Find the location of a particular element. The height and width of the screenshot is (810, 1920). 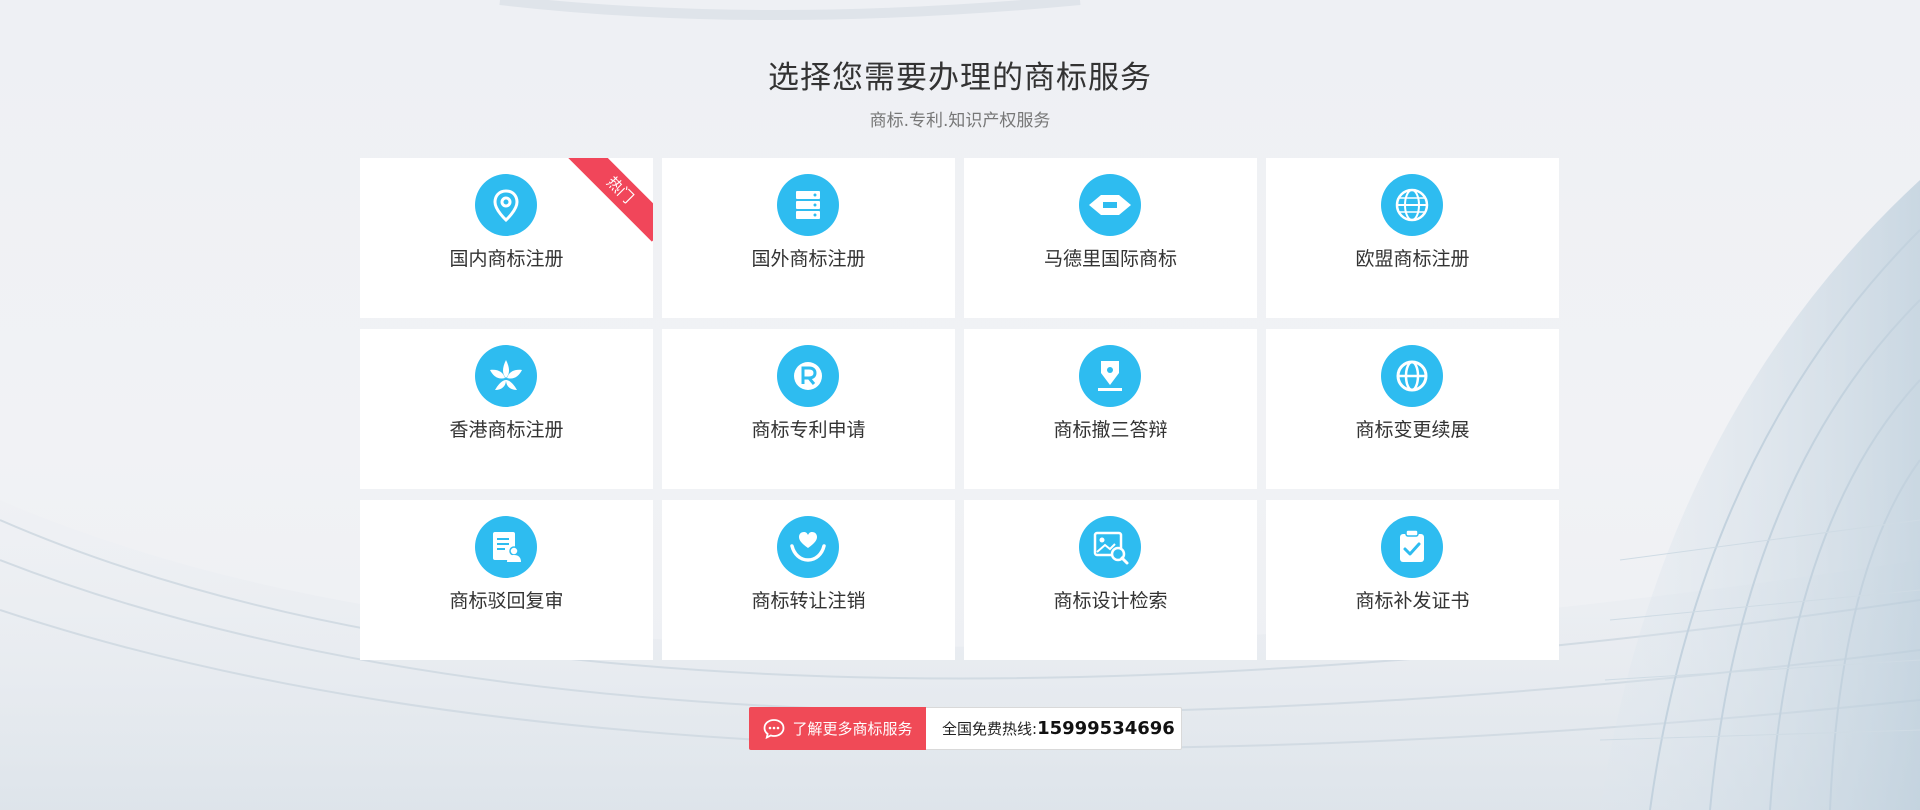

hotline-number: 15999534696 is located at coordinates (1106, 728).